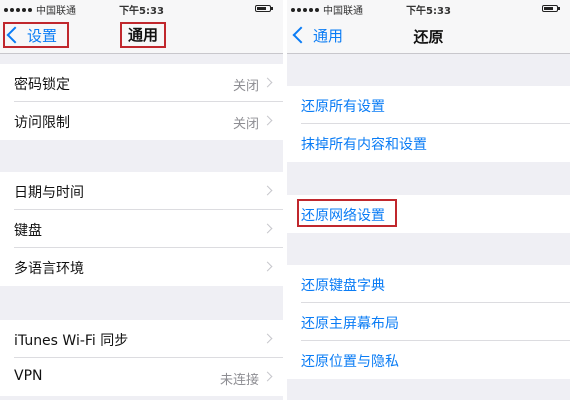 This screenshot has width=570, height=400. Describe the element at coordinates (428, 360) in the screenshot. I see `reset-location-privacy-button: 还原位置与隐私` at that location.